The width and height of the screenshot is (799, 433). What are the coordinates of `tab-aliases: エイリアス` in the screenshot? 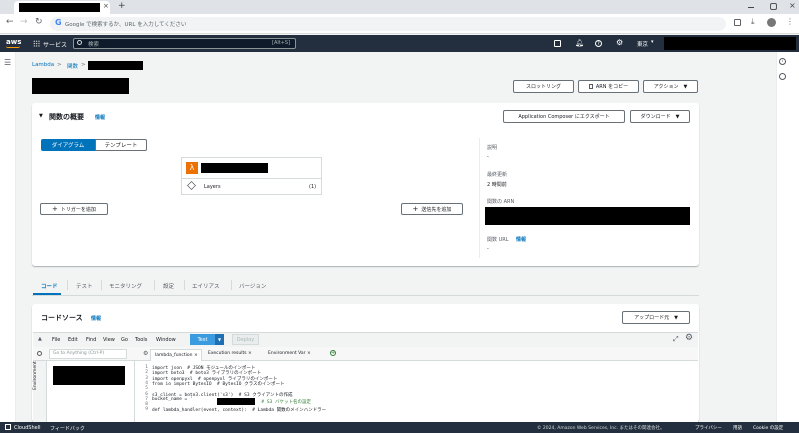 It's located at (206, 286).